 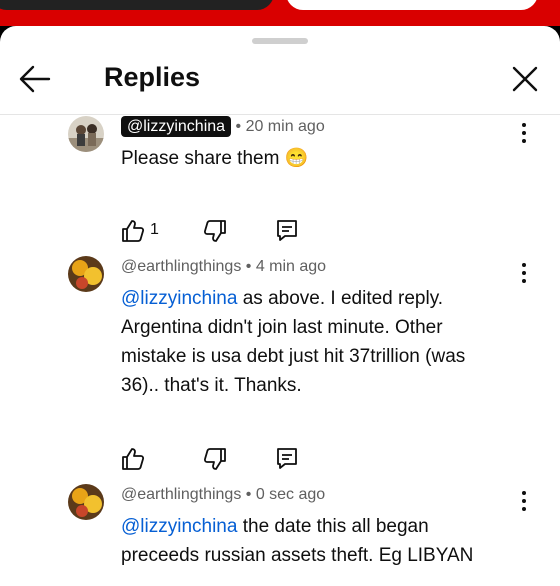 I want to click on background-pill-light, so click(x=412, y=5).